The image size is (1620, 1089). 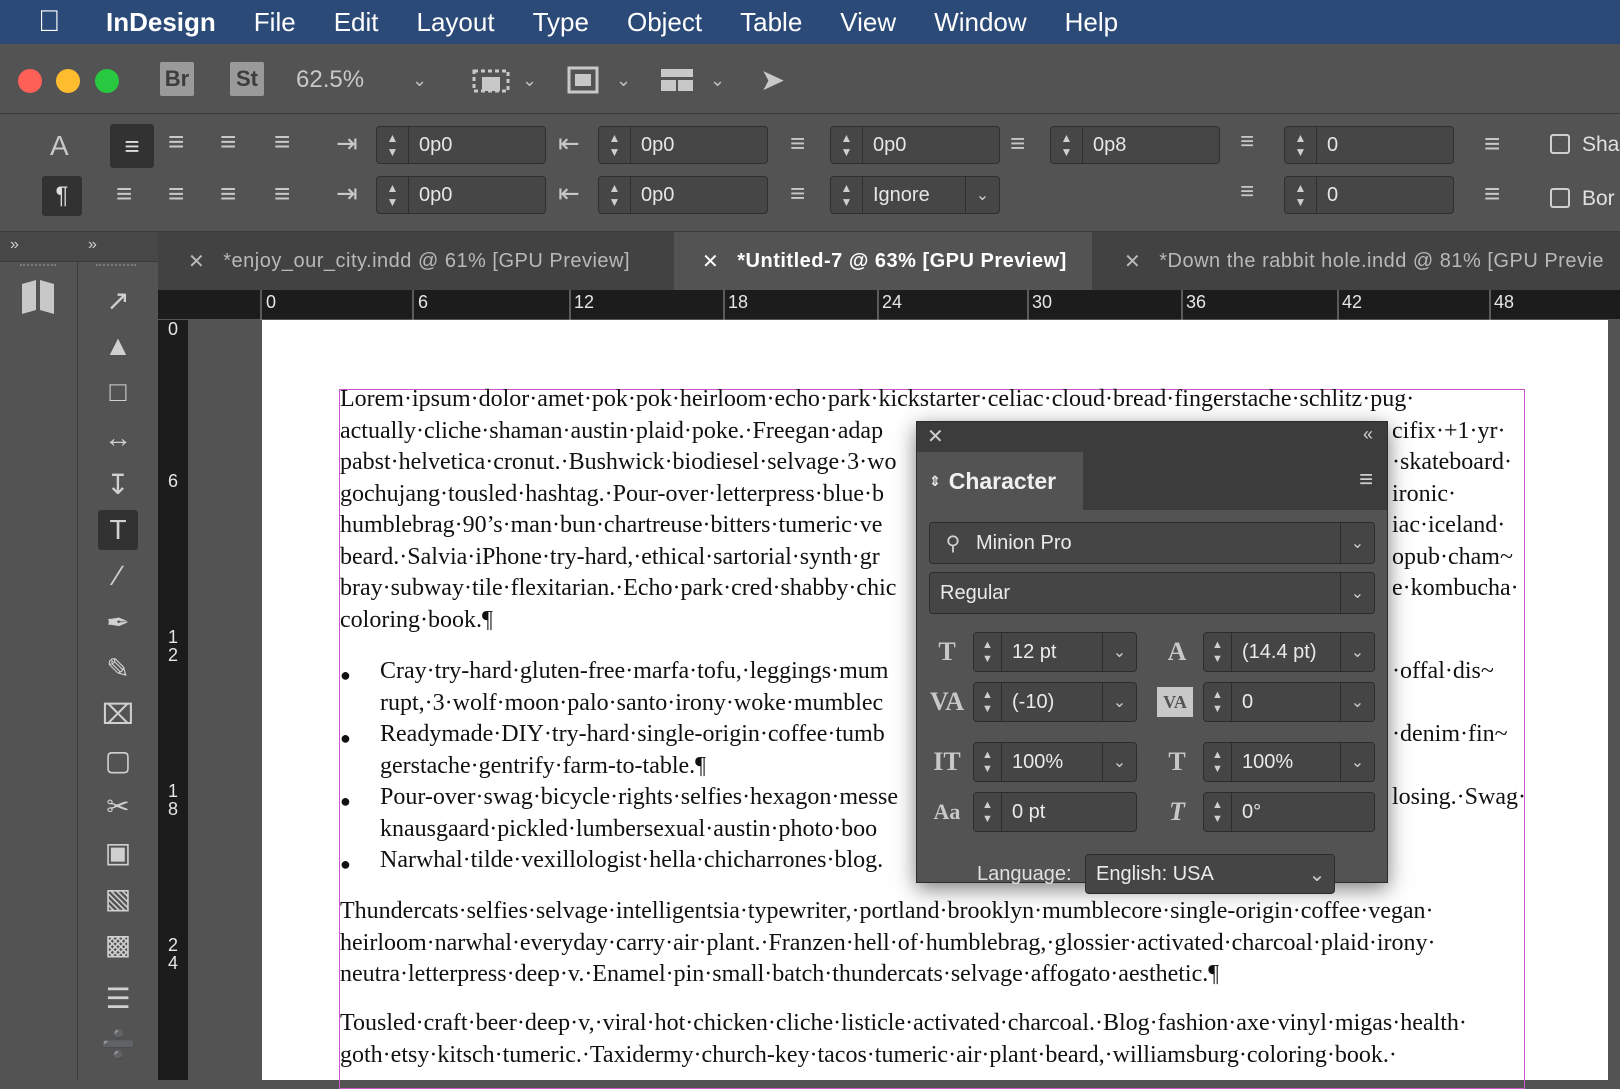 I want to click on font-size-field: ▲ ▼ 12 pt ⌄, so click(x=1055, y=652).